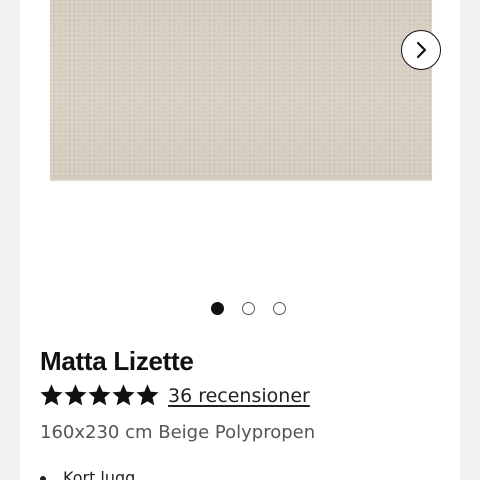 This screenshot has height=480, width=480. Describe the element at coordinates (239, 396) in the screenshot. I see `reviews-link: 36 recensioner` at that location.